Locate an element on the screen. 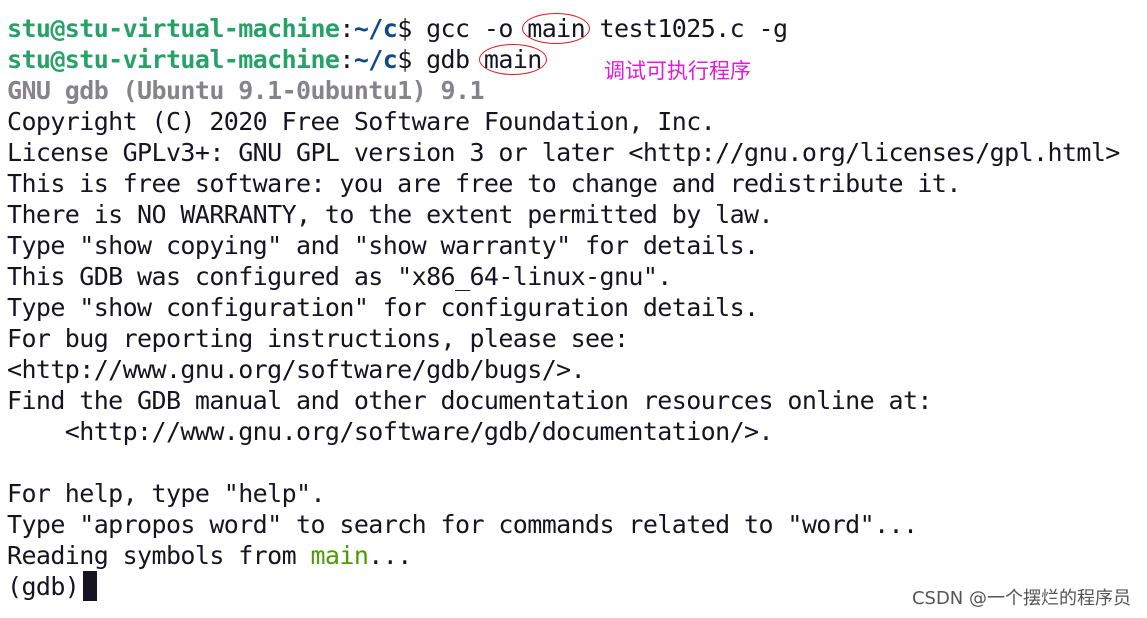 This screenshot has height=618, width=1147. csdn-watermark: CSDN @一个摆烂的程序员 is located at coordinates (1021, 598).